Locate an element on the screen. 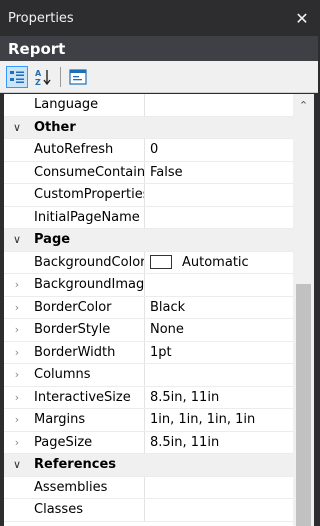 The width and height of the screenshot is (320, 526). alphabetical-button: A Z is located at coordinates (43, 77).